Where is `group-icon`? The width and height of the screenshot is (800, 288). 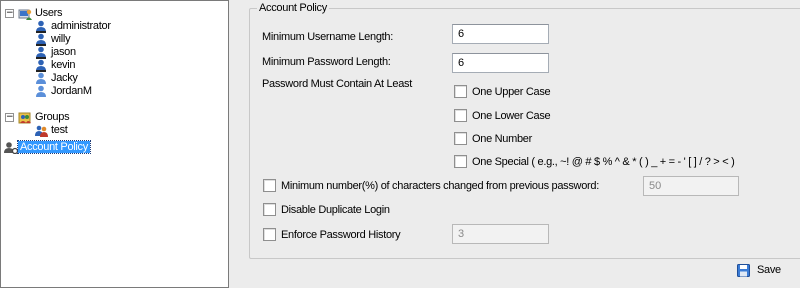
group-icon is located at coordinates (41, 131).